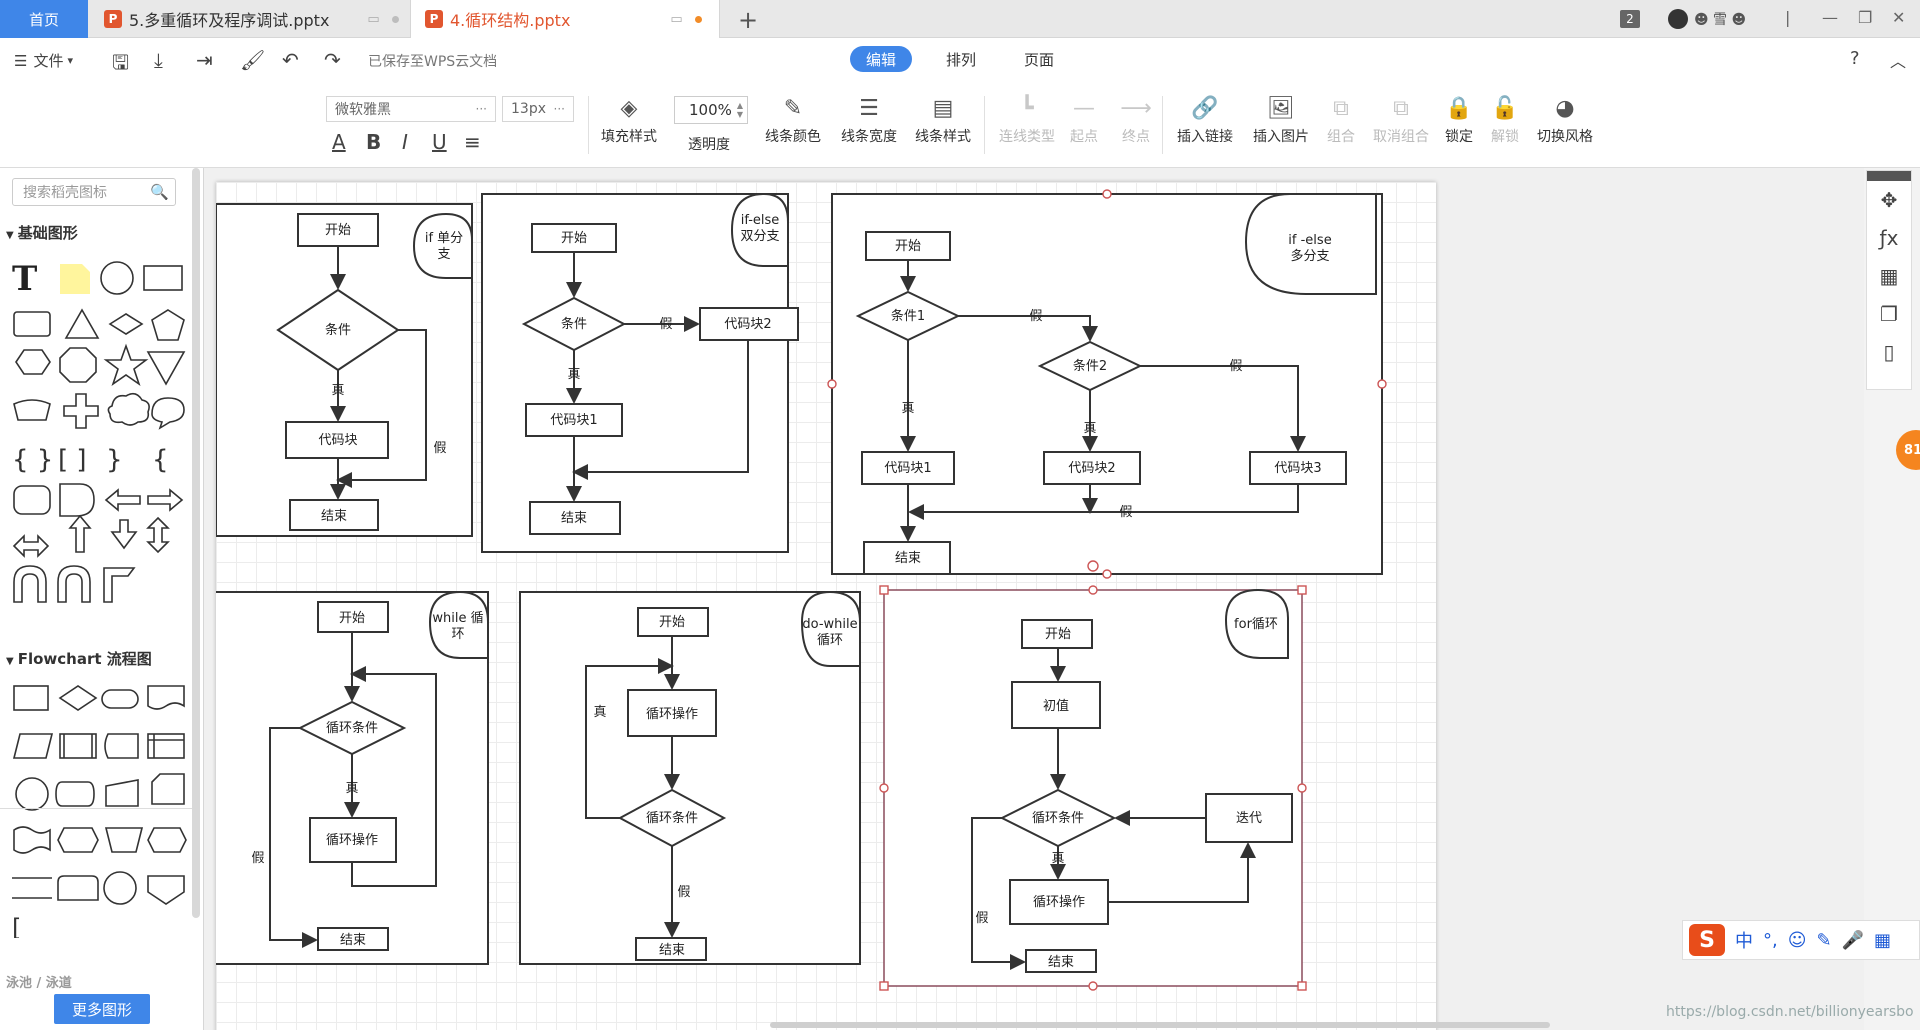 This screenshot has height=1030, width=1920. I want to click on title-if-single-2: 支, so click(443, 254).